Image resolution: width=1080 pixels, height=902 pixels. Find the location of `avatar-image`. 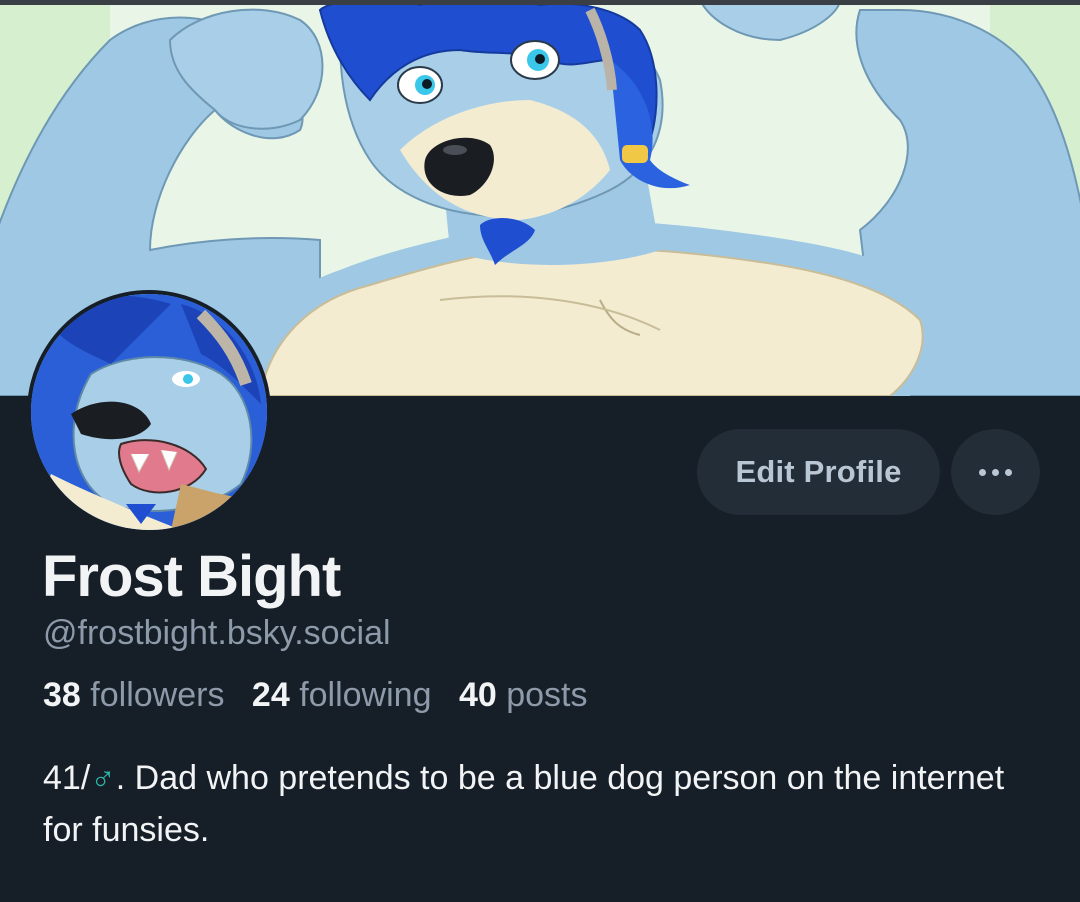

avatar-image is located at coordinates (149, 412).